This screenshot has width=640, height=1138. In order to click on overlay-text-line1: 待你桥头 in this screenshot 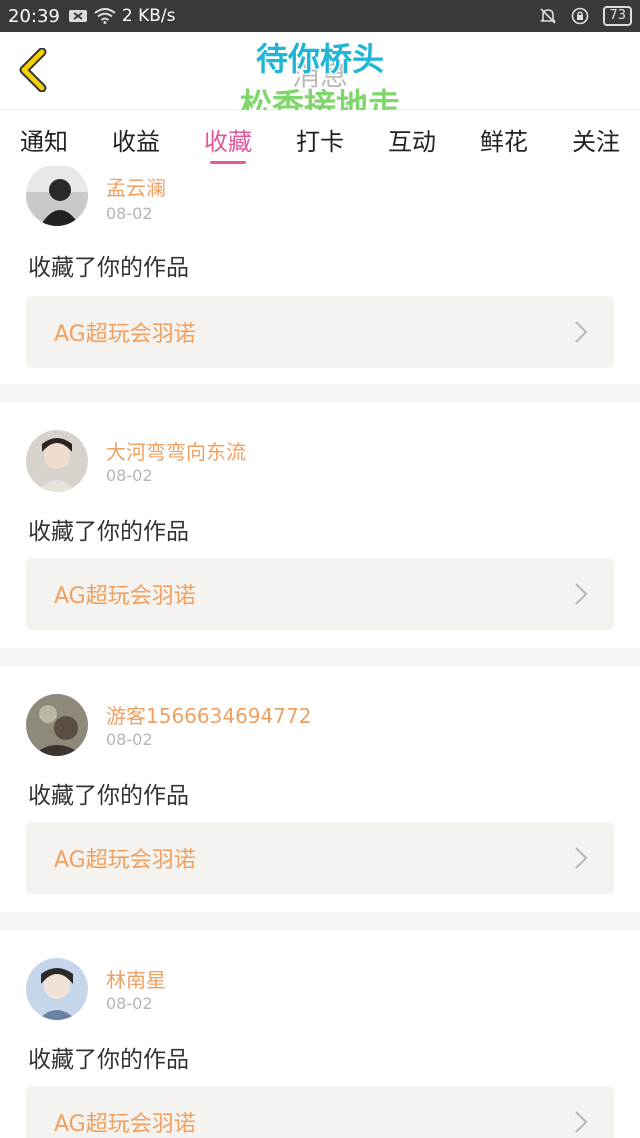, I will do `click(319, 59)`.